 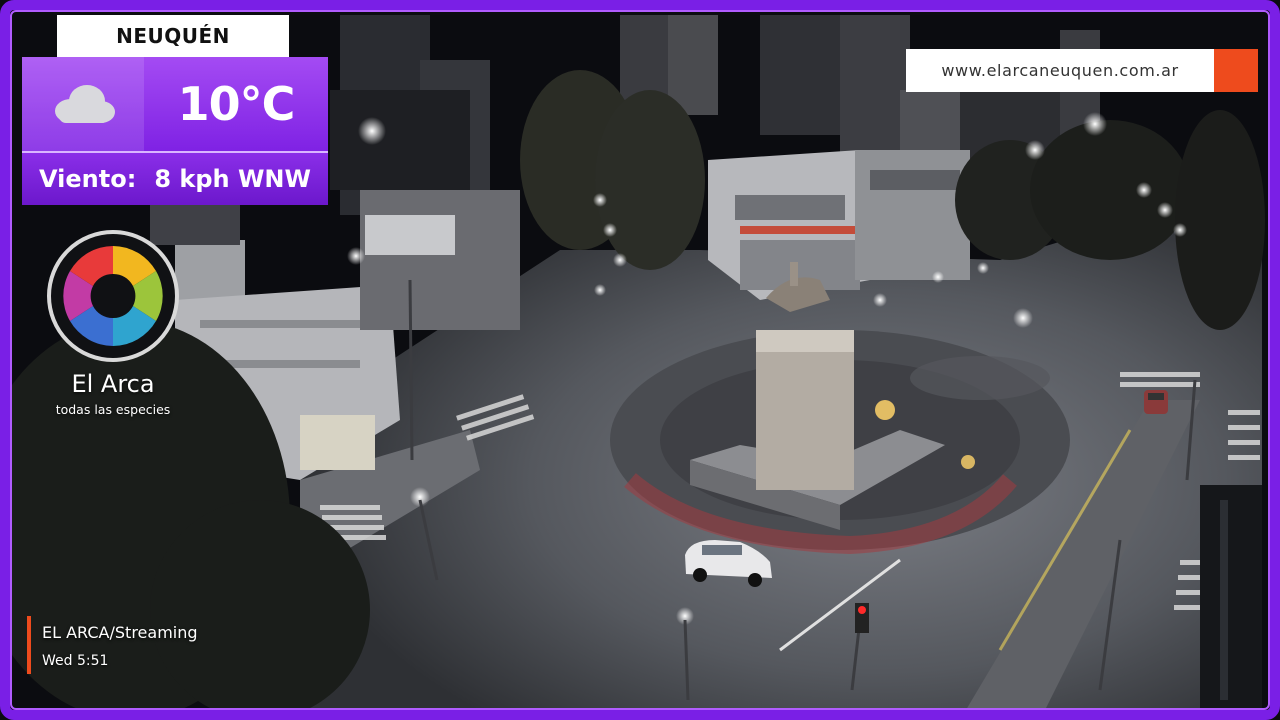 What do you see at coordinates (1236, 70) in the screenshot?
I see `website-accent` at bounding box center [1236, 70].